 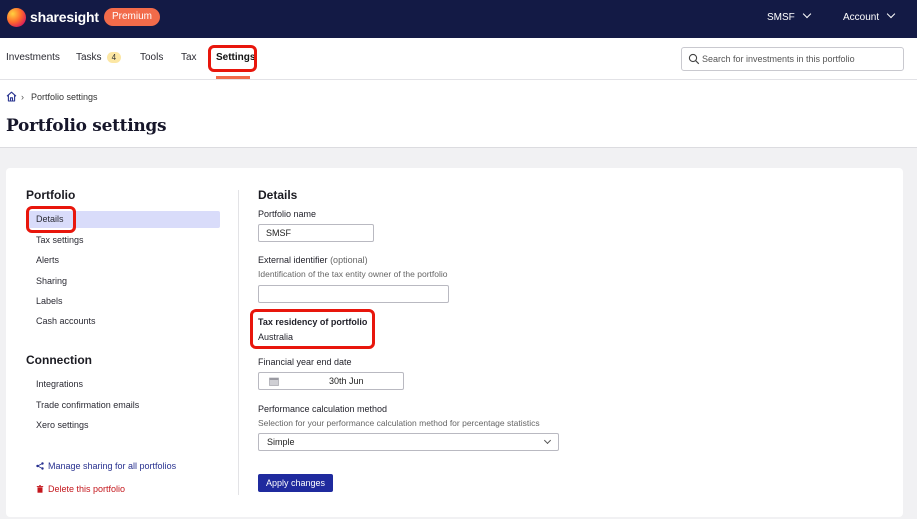 What do you see at coordinates (353, 294) in the screenshot?
I see `external-identifier-input` at bounding box center [353, 294].